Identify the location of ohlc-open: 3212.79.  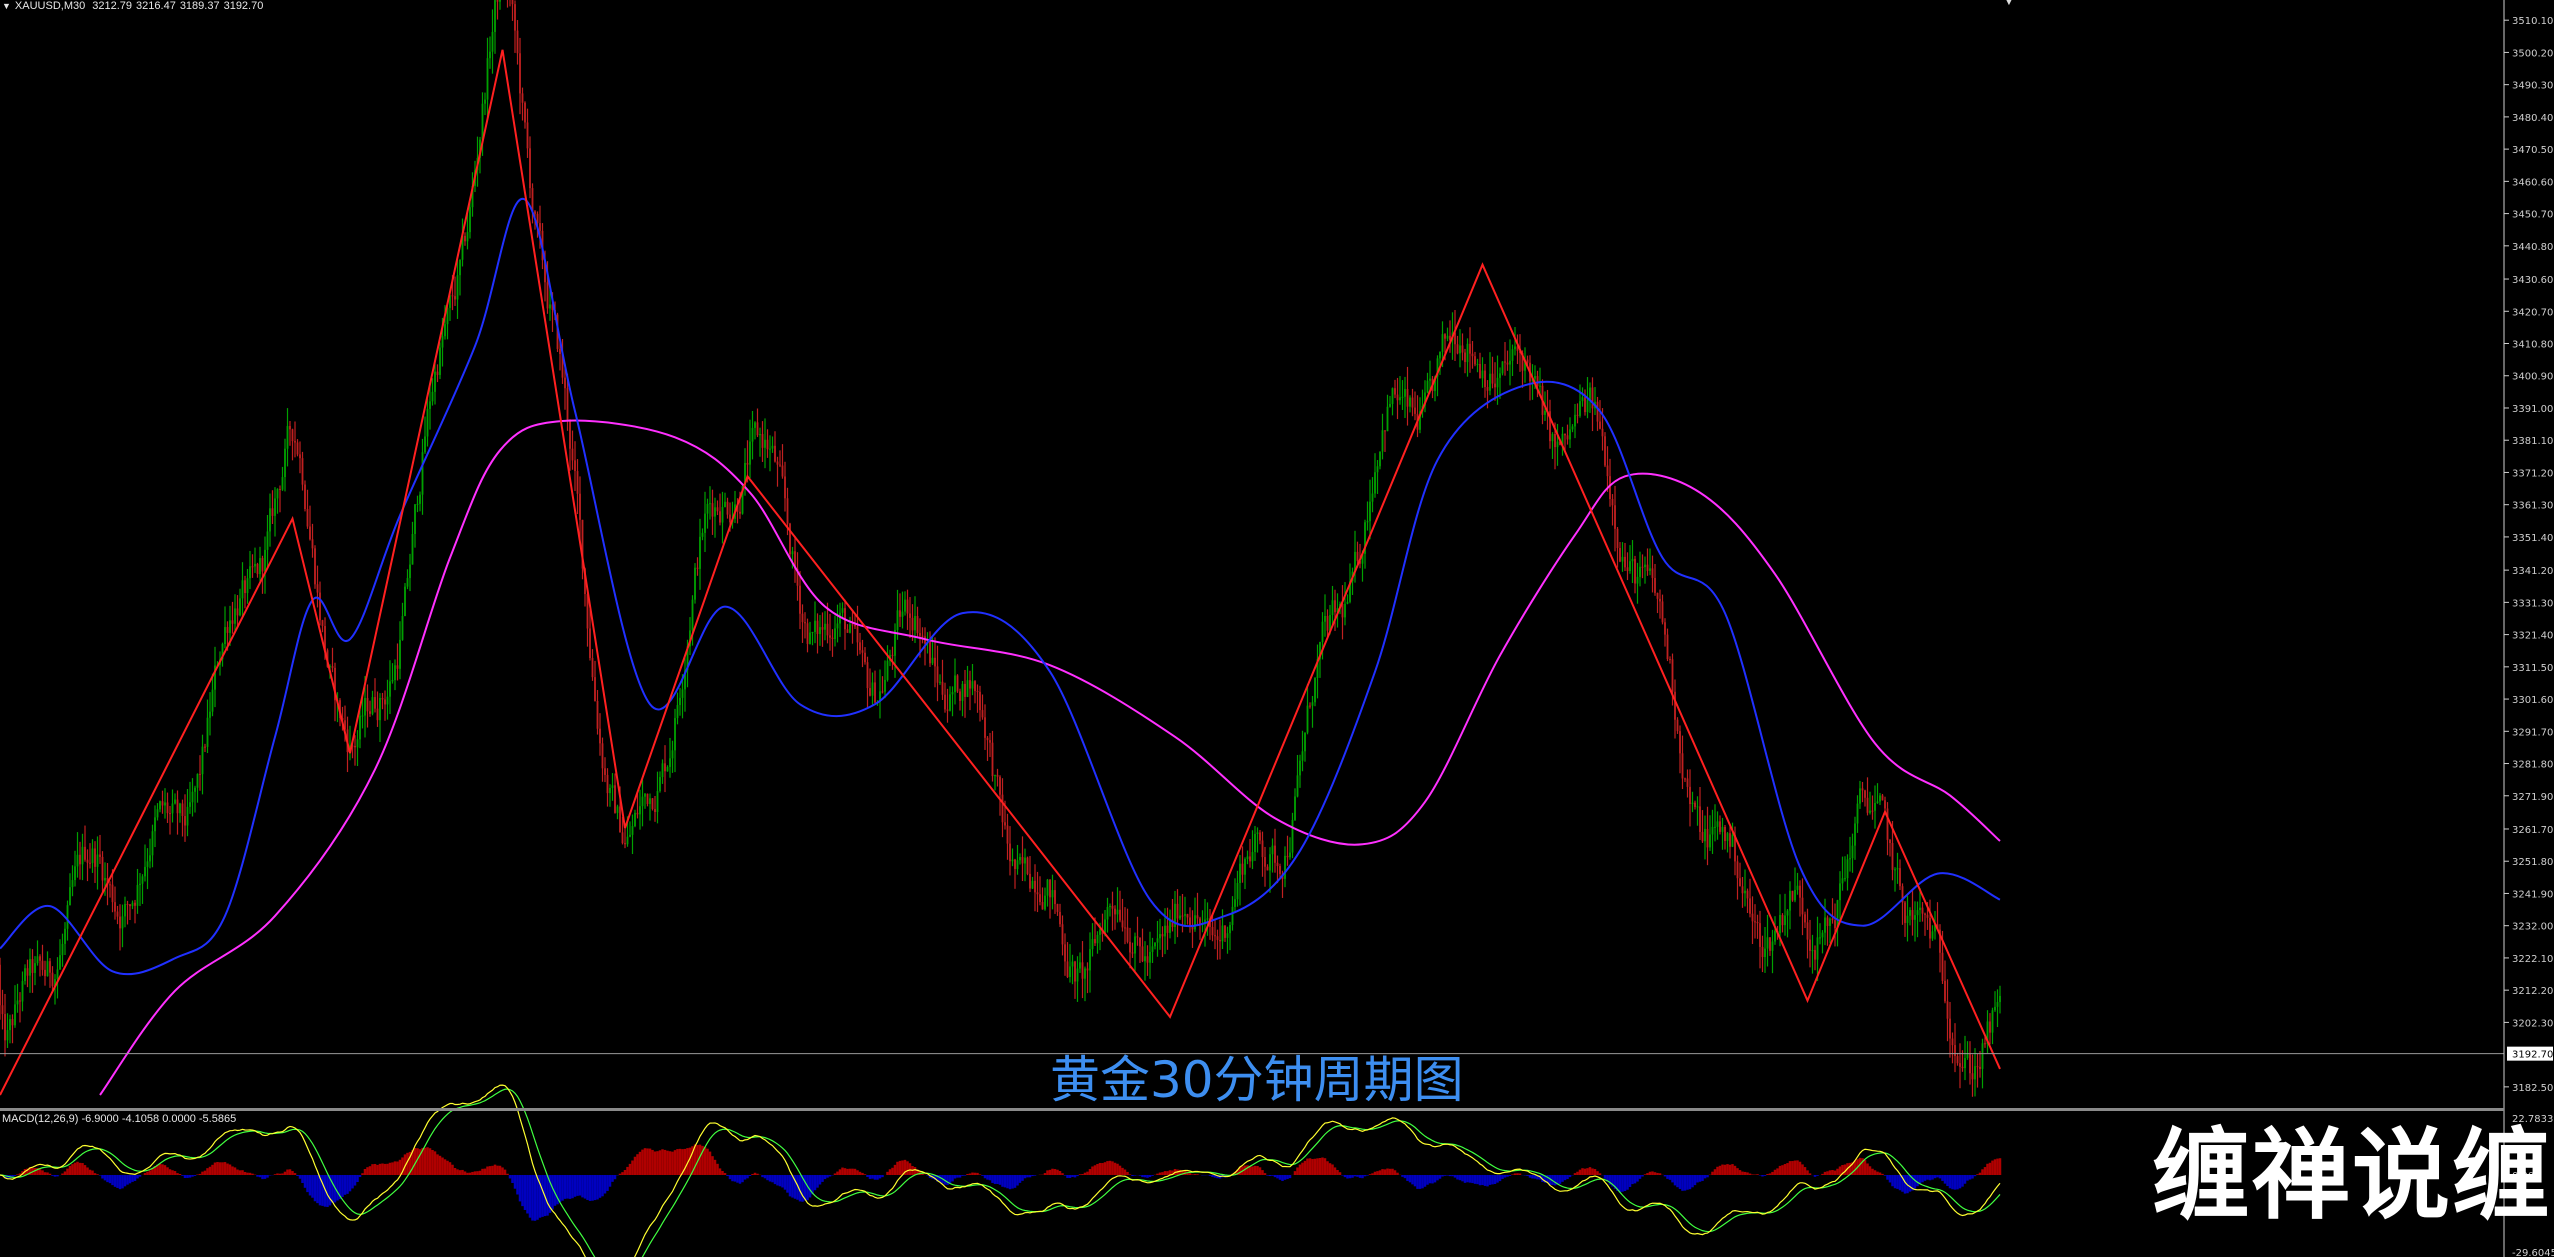
(112, 6).